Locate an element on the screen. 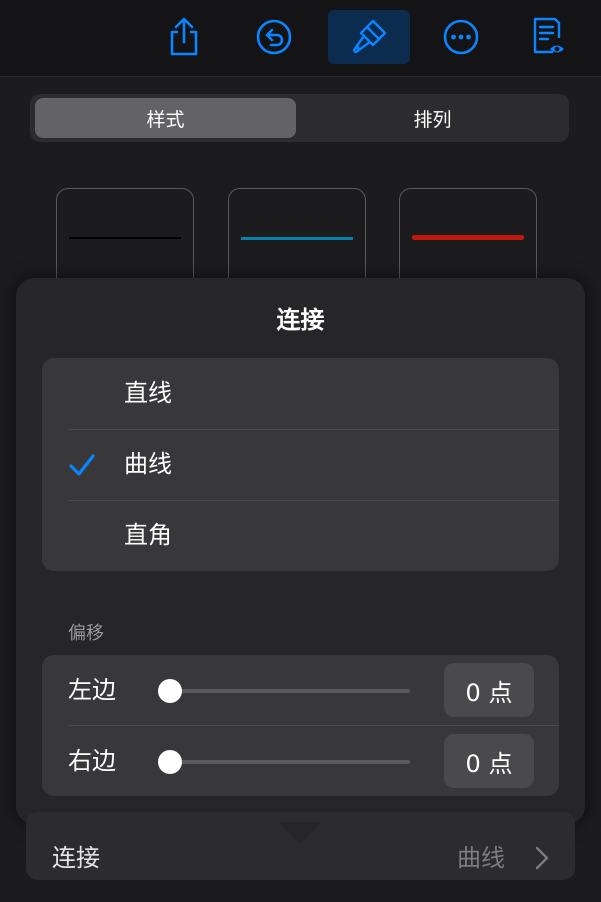 Image resolution: width=601 pixels, height=902 pixels. option-straight-label: 直线 is located at coordinates (148, 393).